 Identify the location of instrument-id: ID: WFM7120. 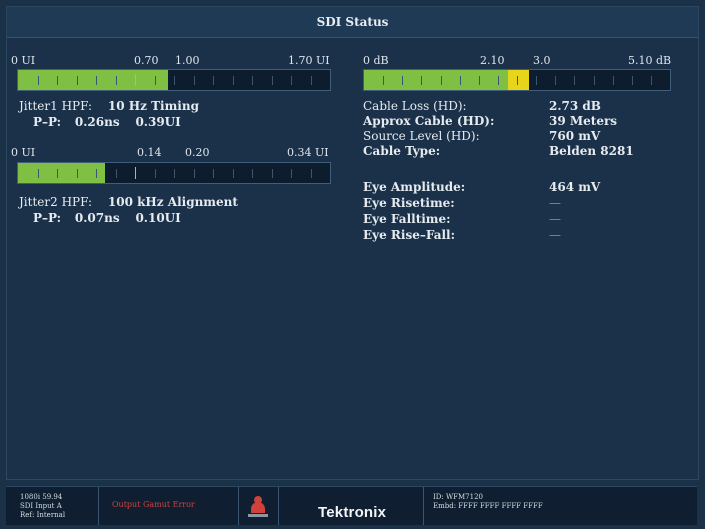
(458, 497).